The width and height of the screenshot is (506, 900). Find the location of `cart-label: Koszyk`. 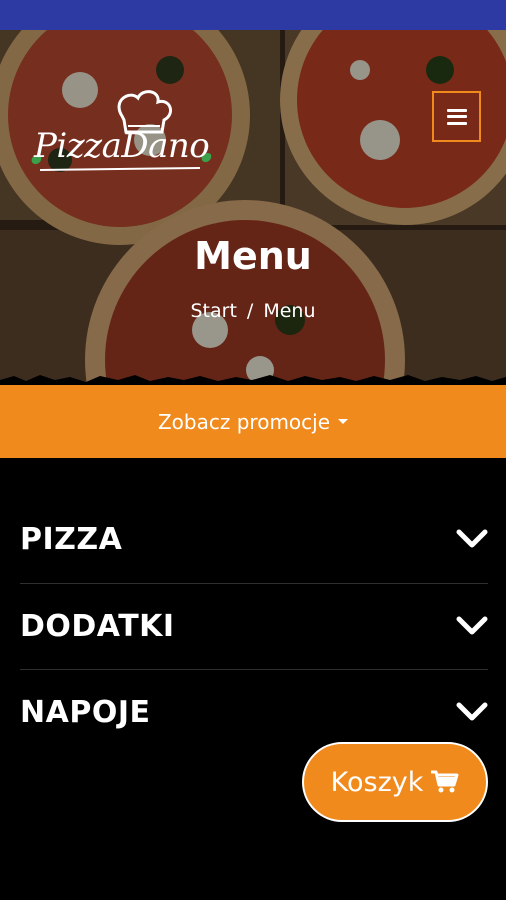

cart-label: Koszyk is located at coordinates (377, 782).